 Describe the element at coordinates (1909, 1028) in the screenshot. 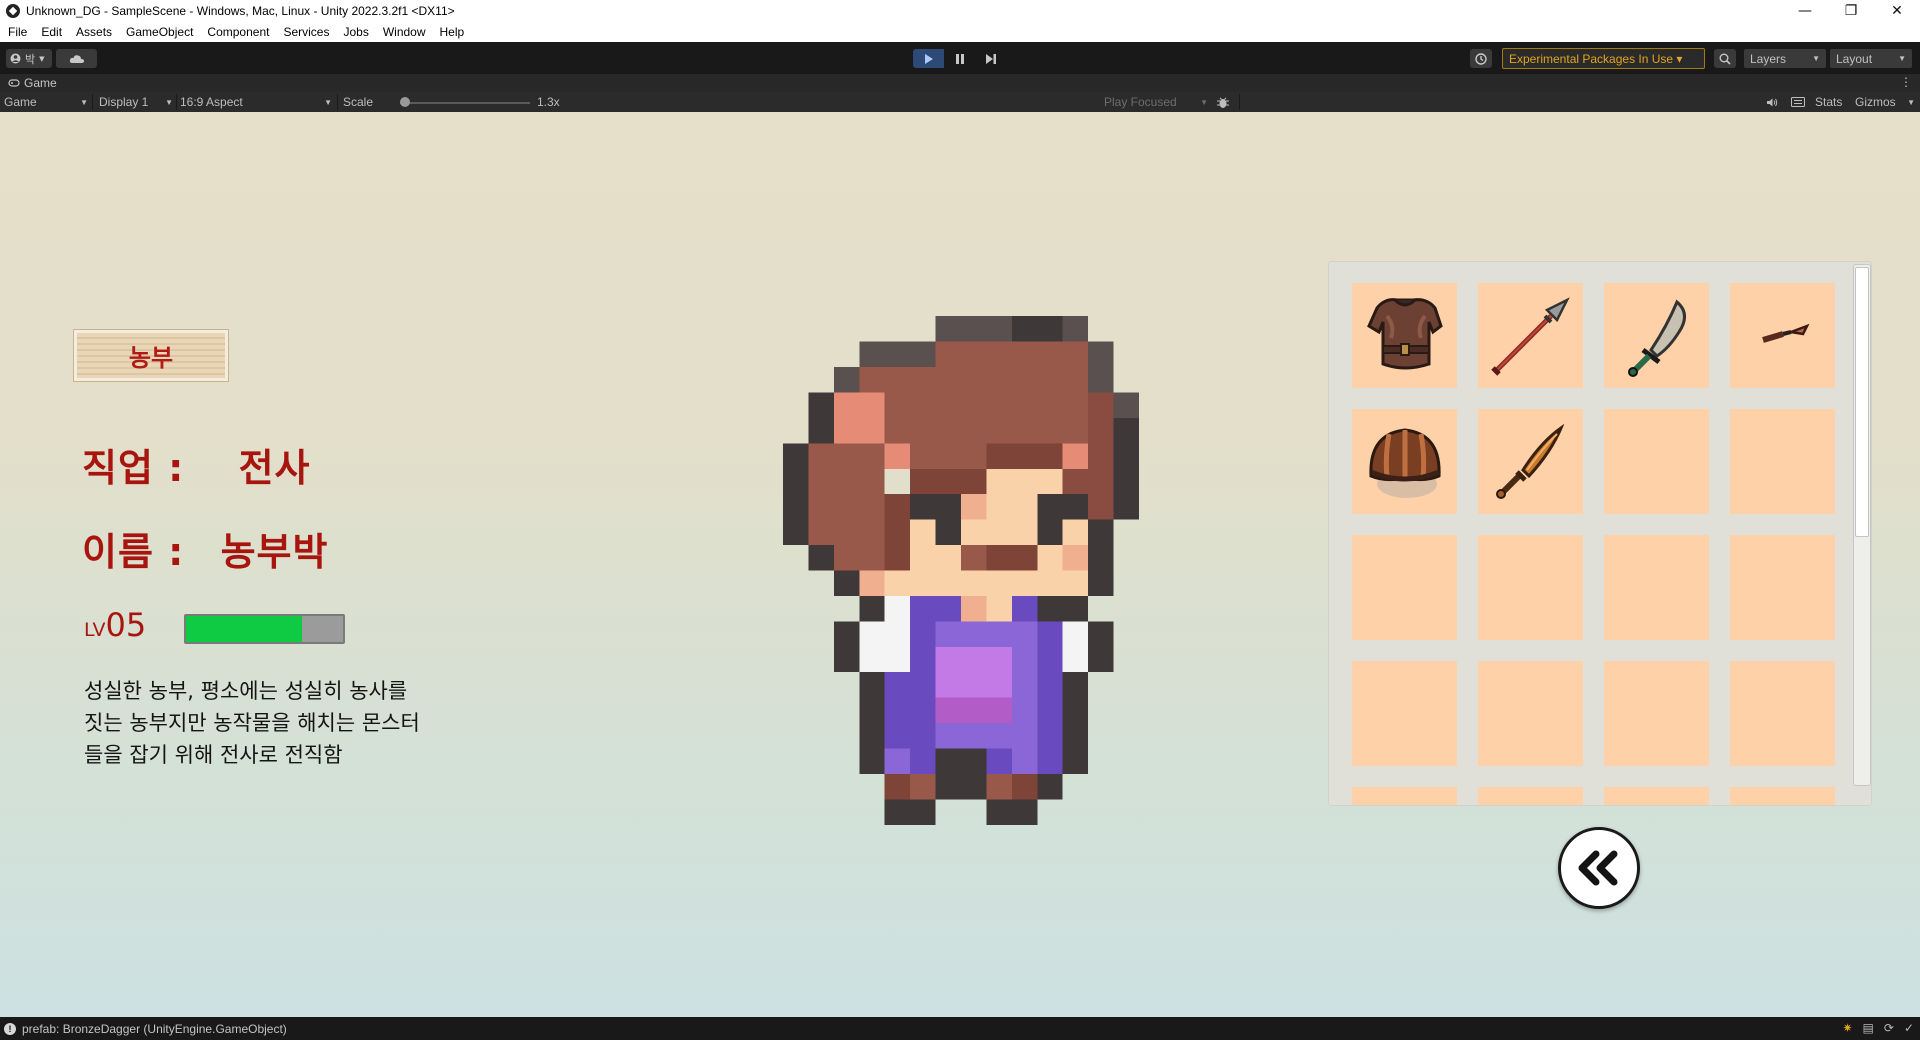

I see `check-icon: ✓` at that location.